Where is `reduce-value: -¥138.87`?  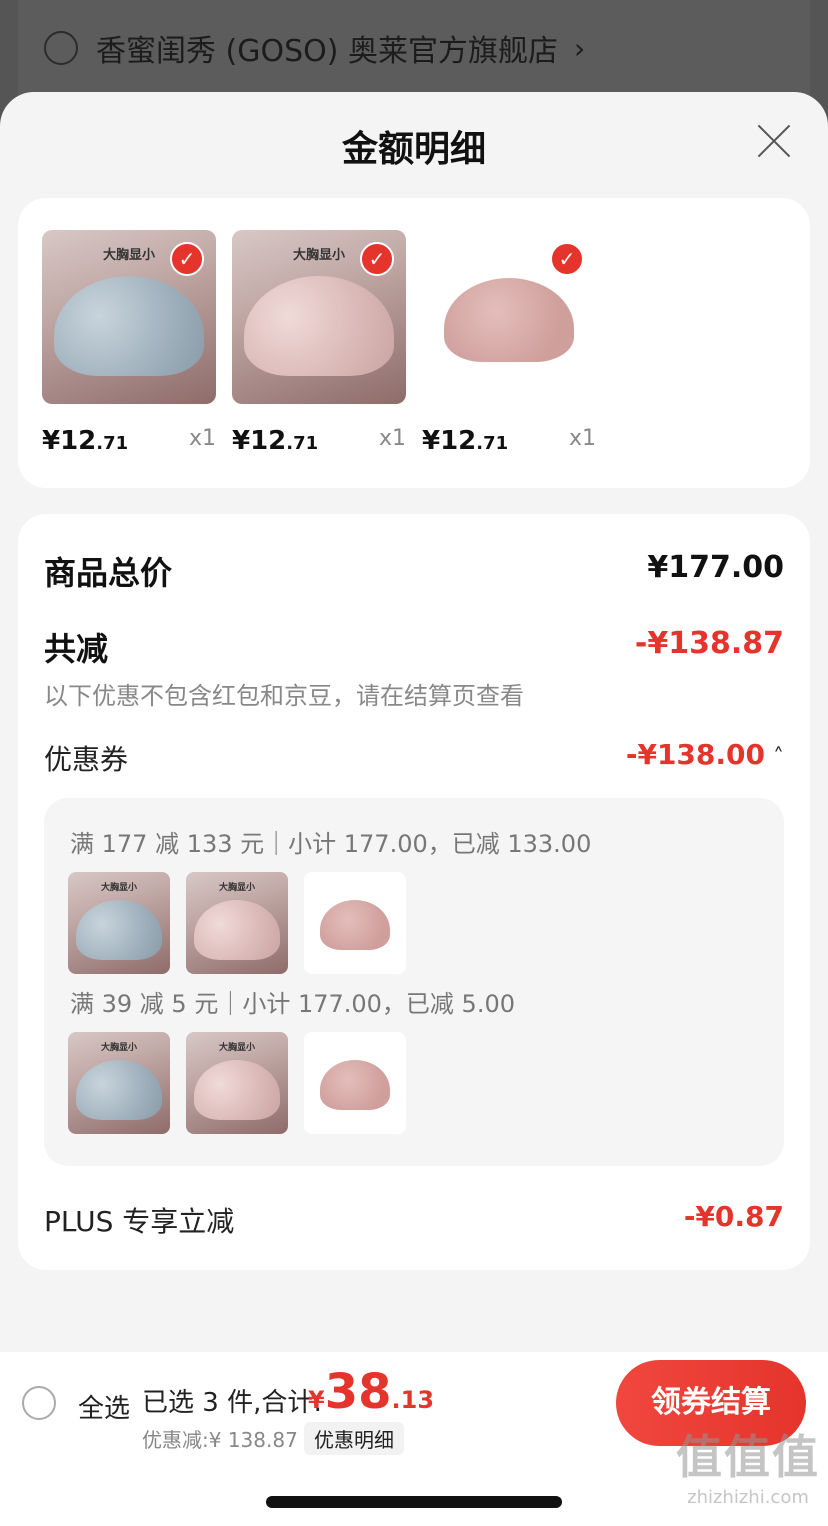 reduce-value: -¥138.87 is located at coordinates (709, 643).